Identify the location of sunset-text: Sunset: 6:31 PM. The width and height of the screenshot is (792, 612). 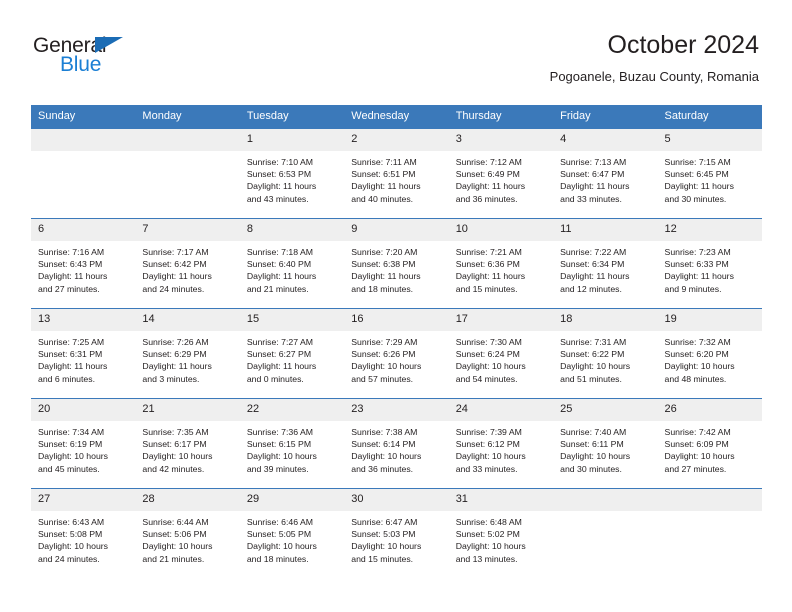
(70, 354).